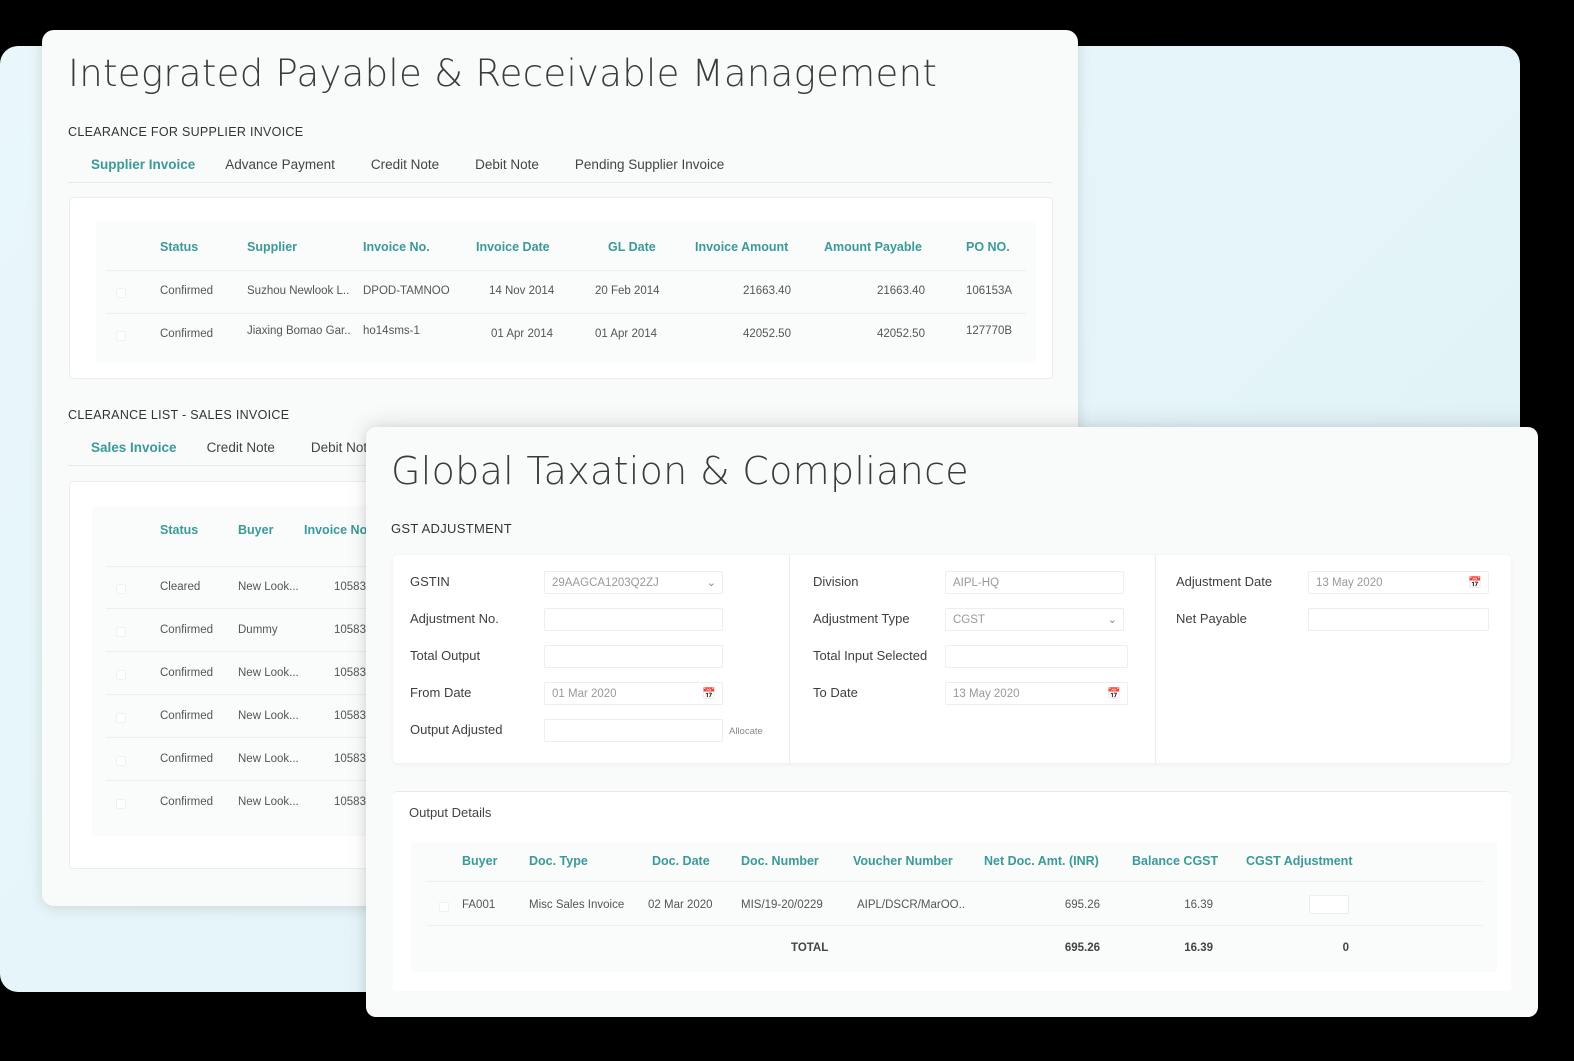  I want to click on cell-invoice-amount: 42052.50, so click(767, 334).